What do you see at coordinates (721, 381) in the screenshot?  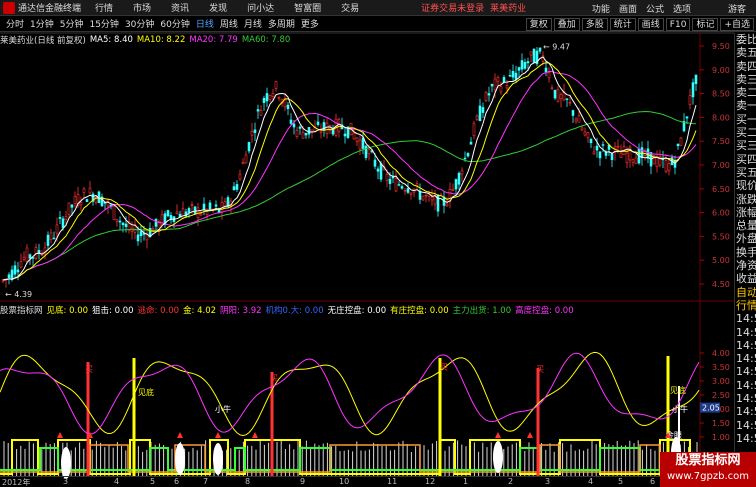 I see `ind-label: 3.00` at bounding box center [721, 381].